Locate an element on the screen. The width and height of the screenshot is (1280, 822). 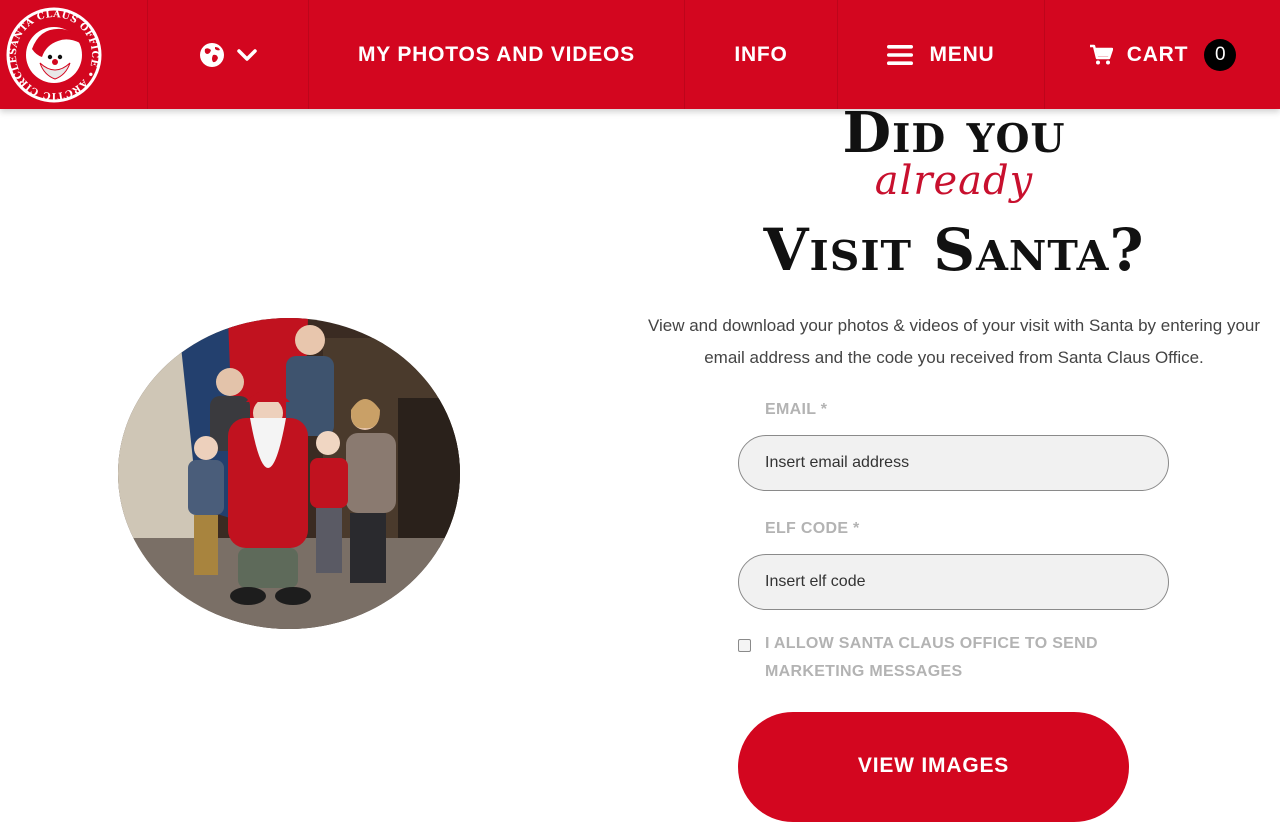
hamburger-menu-icon is located at coordinates (900, 54).